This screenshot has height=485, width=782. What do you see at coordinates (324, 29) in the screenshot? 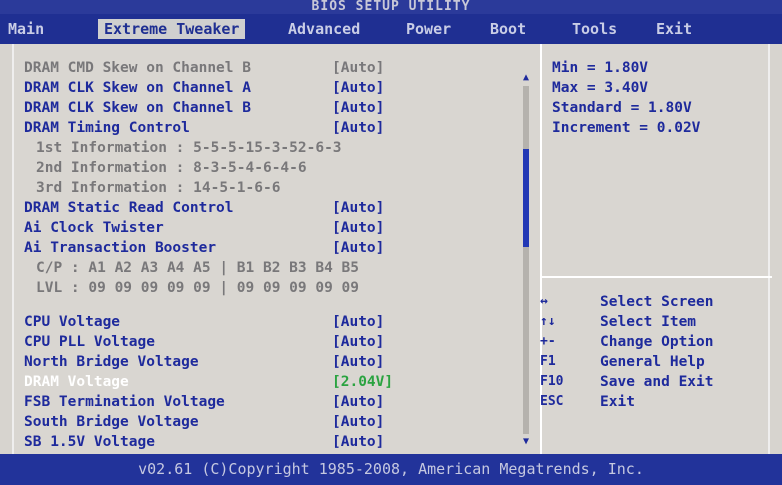
I see `menu-advanced: Advanced` at bounding box center [324, 29].